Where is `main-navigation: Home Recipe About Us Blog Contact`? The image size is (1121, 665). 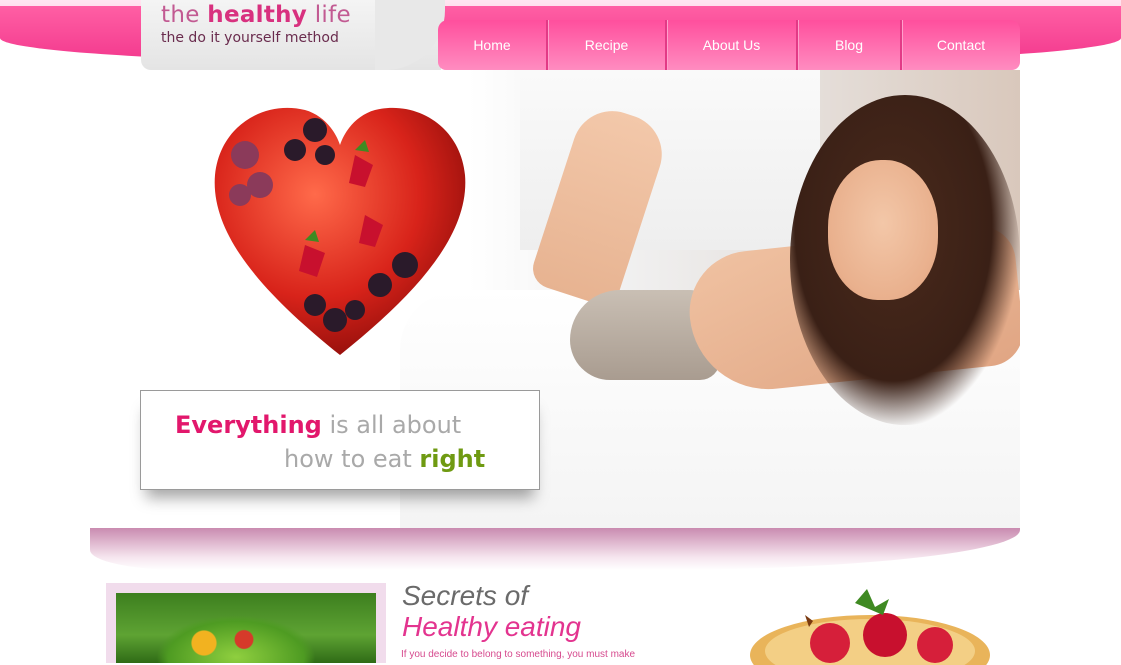
main-navigation: Home Recipe About Us Blog Contact is located at coordinates (729, 45).